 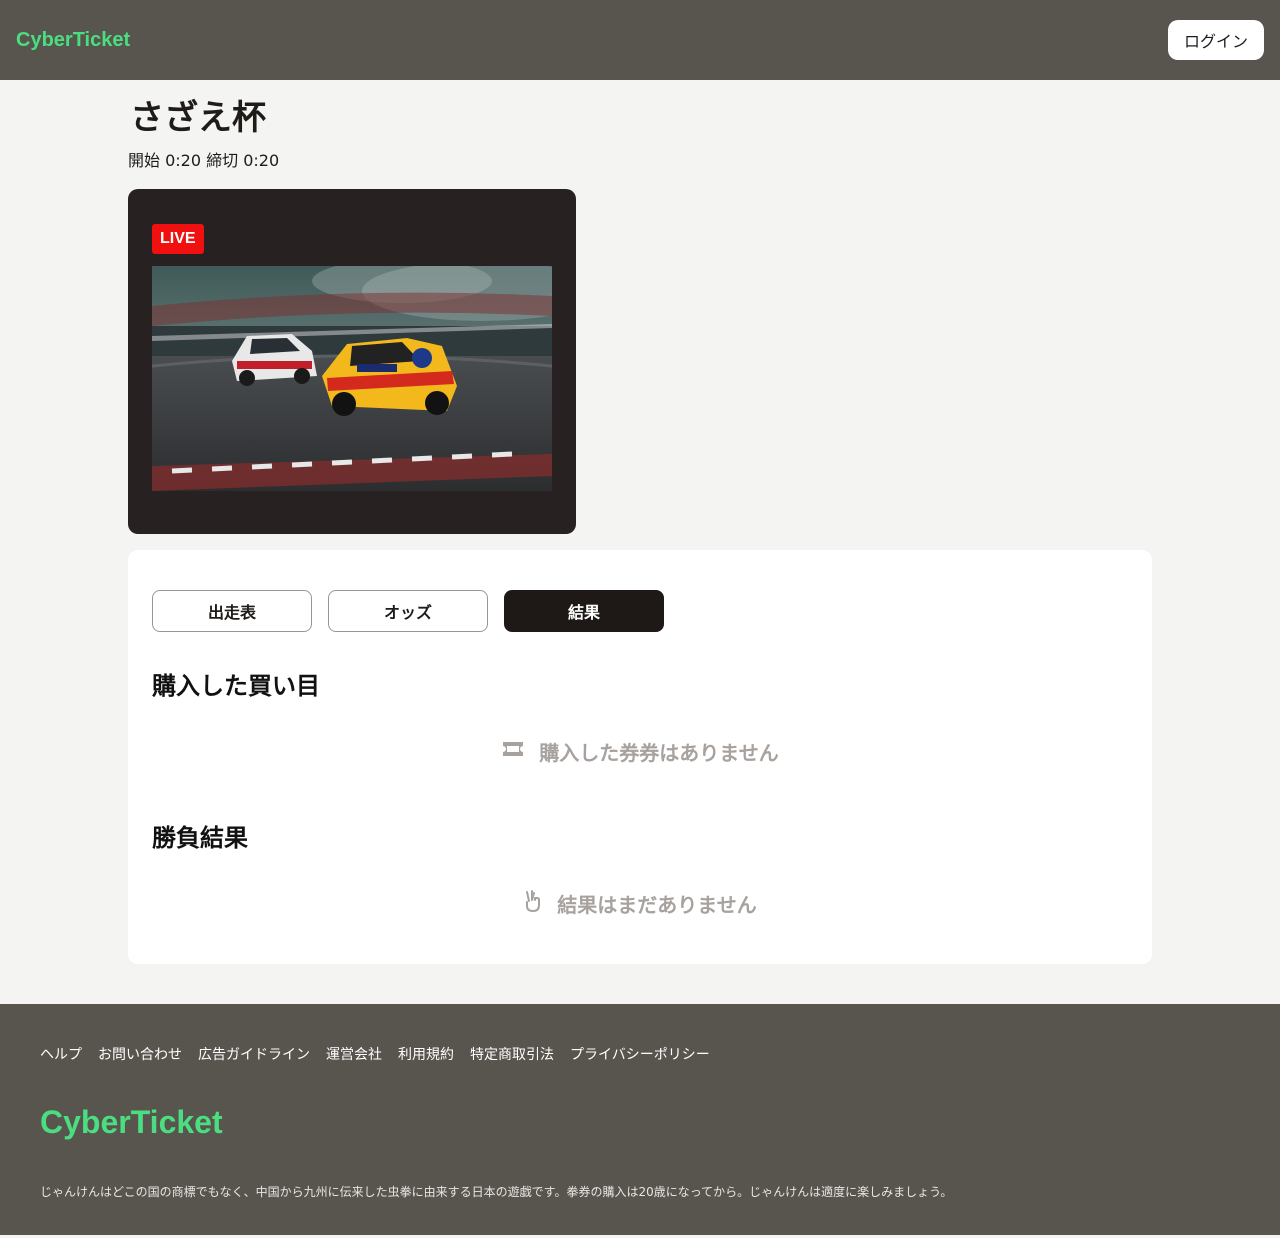 I want to click on footer-link-contact: お問い合わせ, so click(x=140, y=1054).